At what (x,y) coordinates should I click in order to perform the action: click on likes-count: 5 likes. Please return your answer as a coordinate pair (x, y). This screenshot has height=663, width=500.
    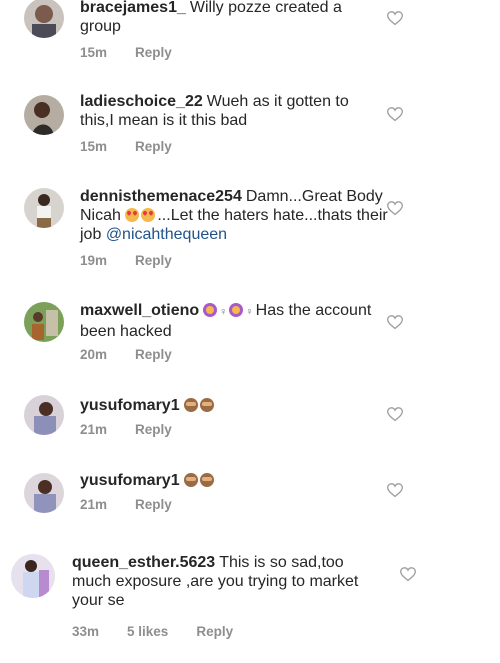
    Looking at the image, I should click on (147, 631).